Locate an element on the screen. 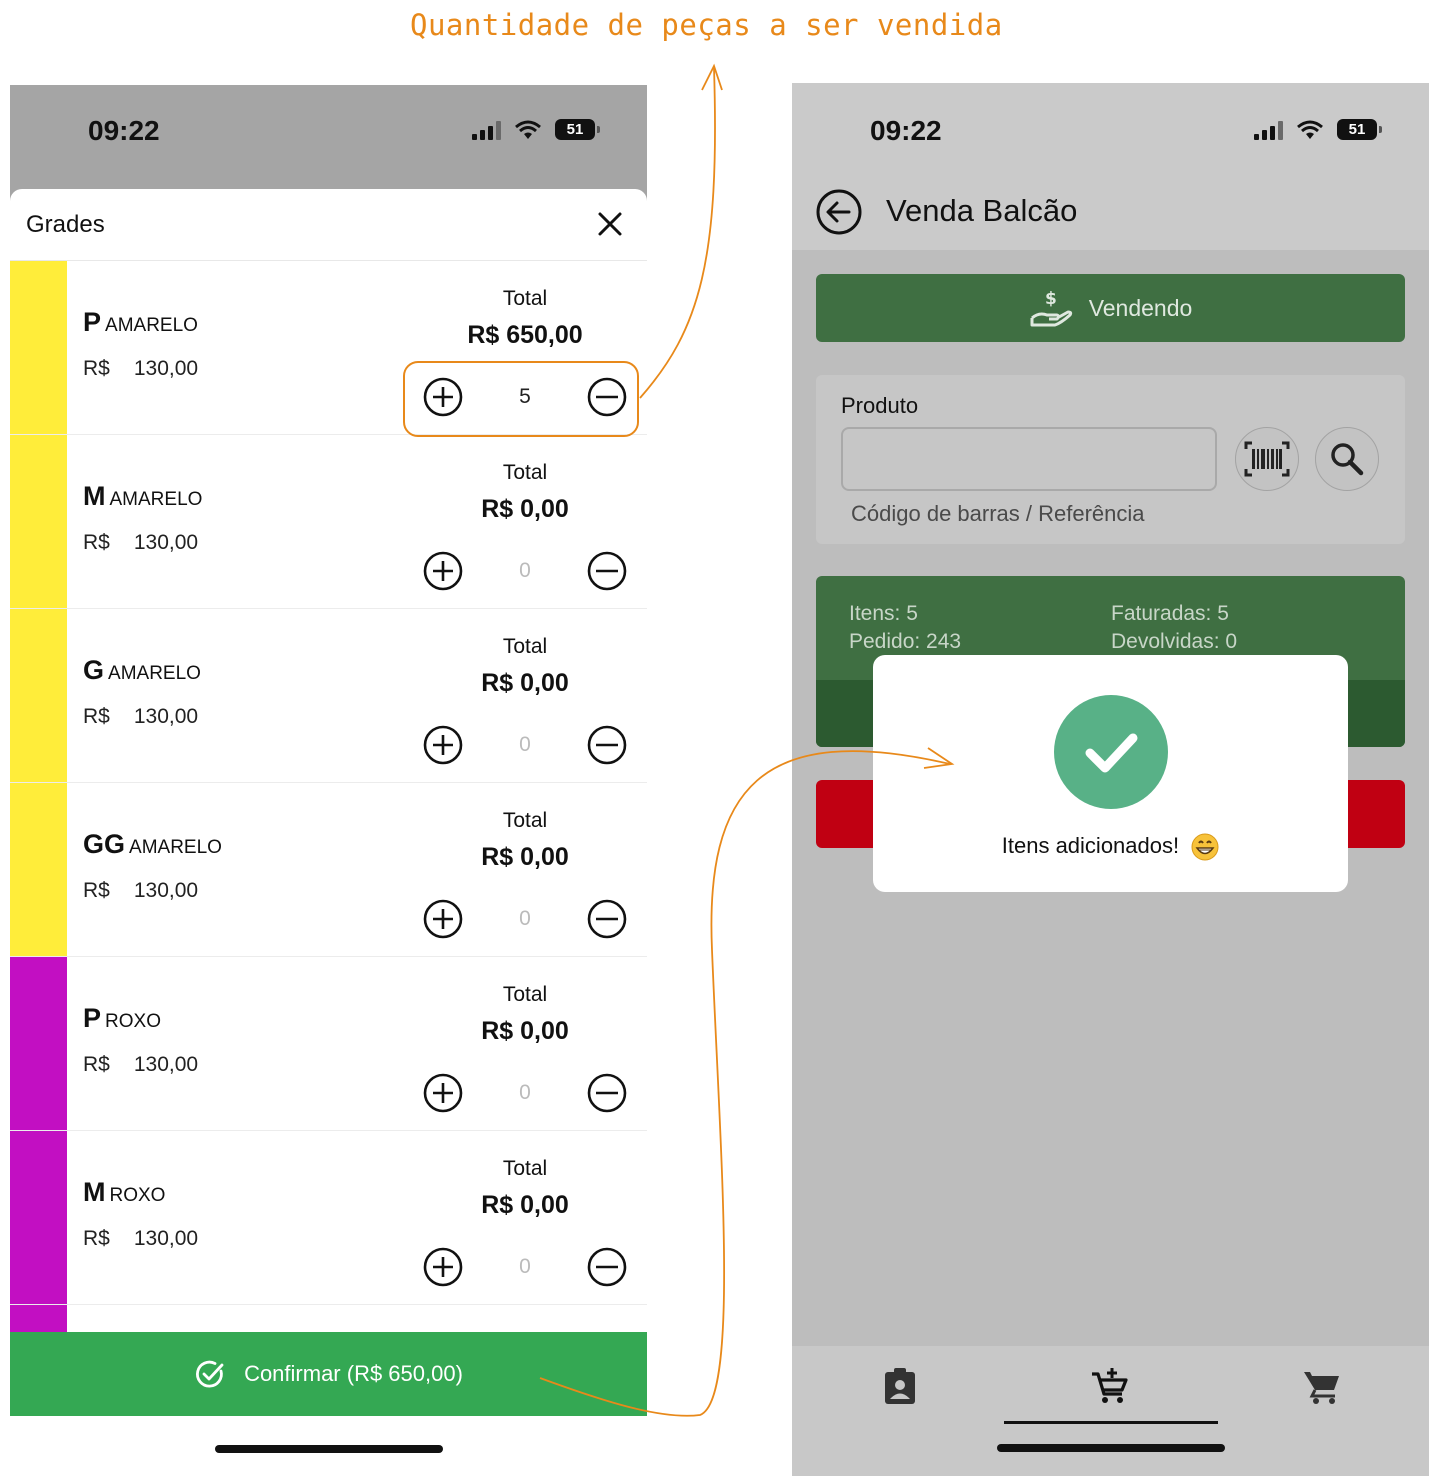 Image resolution: width=1439 pixels, height=1476 pixels. search-icon is located at coordinates (1347, 459).